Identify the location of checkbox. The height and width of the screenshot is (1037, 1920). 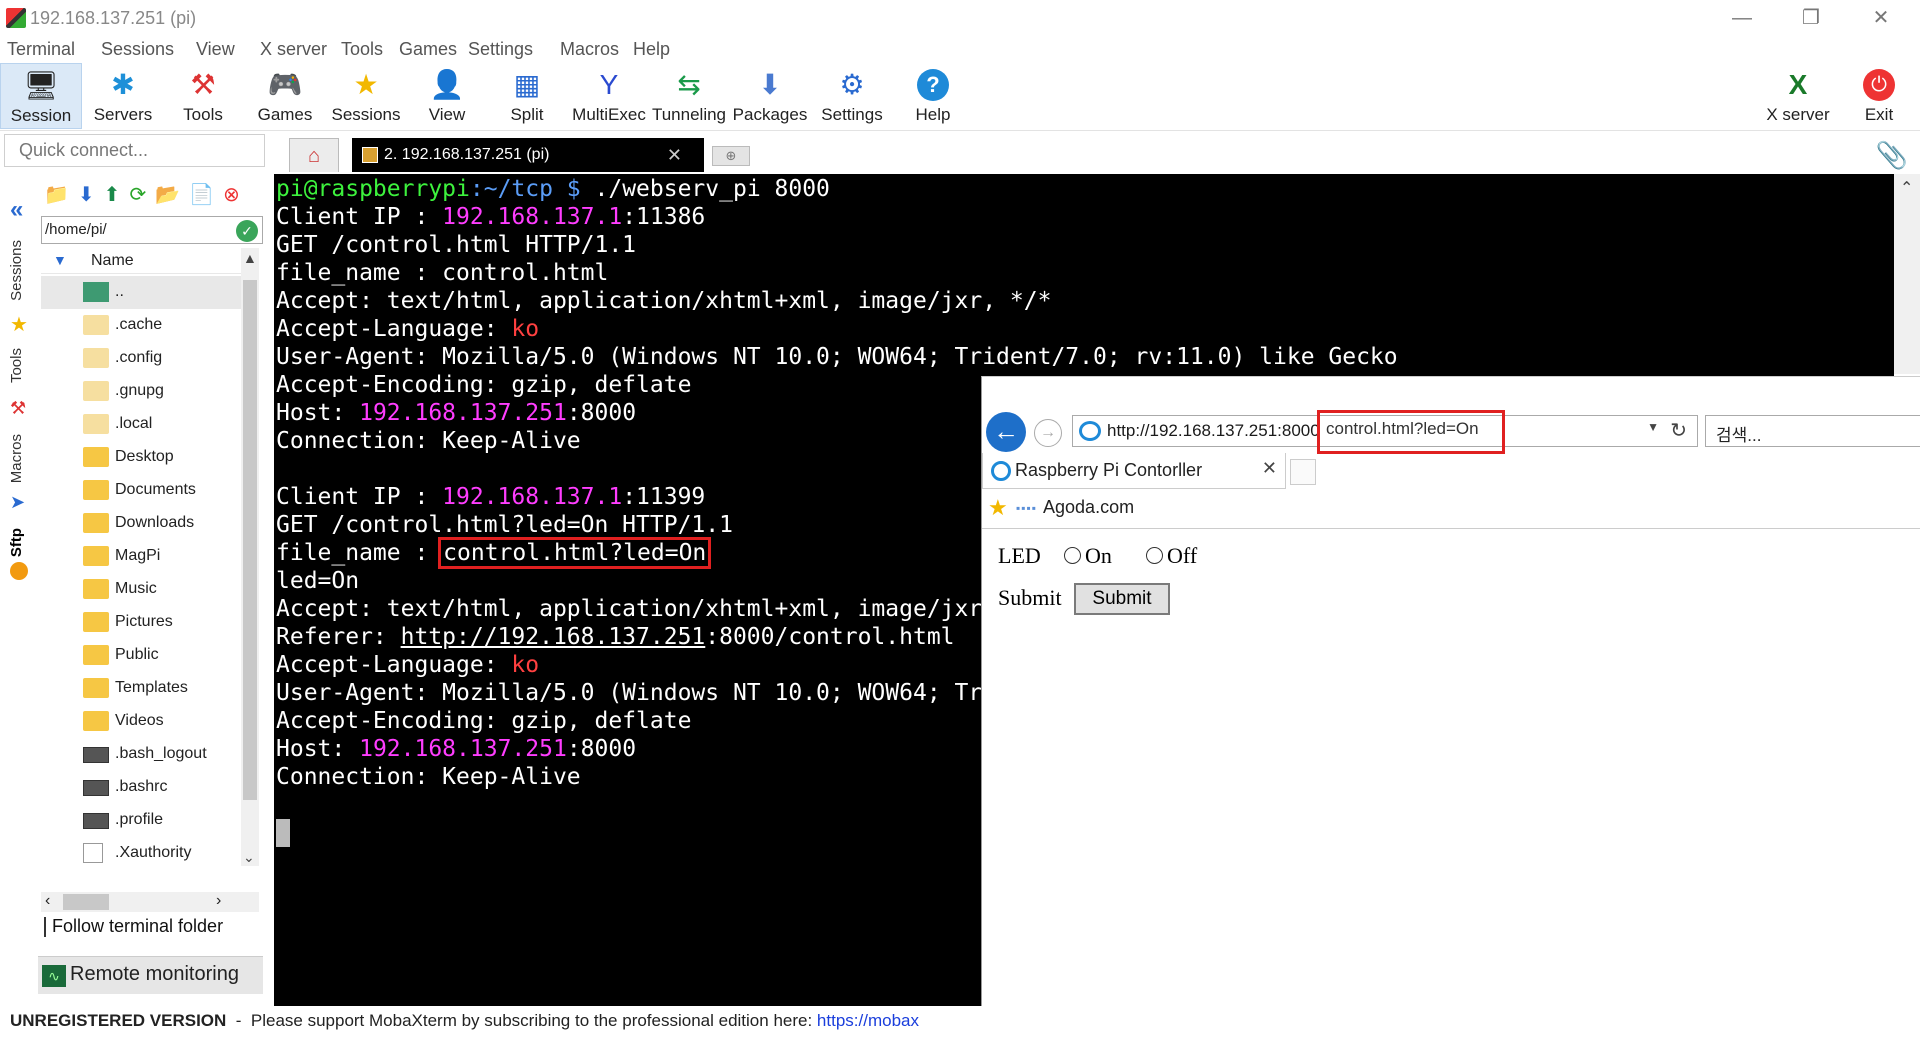
(42, 927).